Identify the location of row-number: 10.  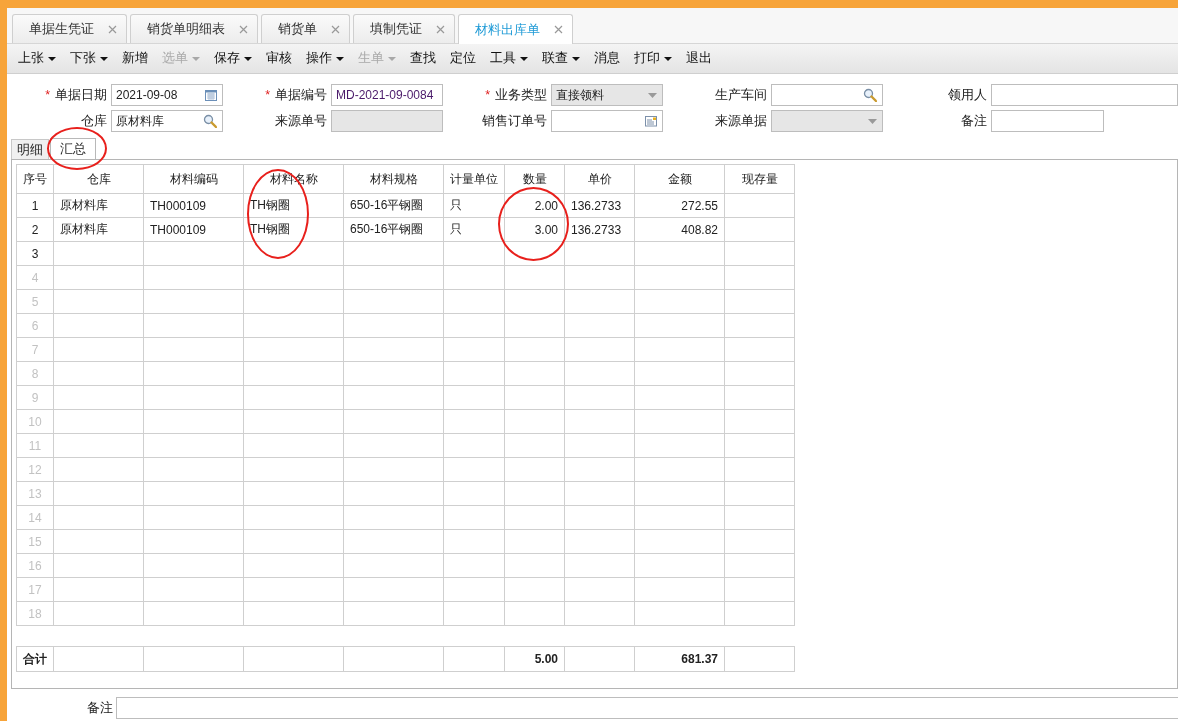
(35, 421).